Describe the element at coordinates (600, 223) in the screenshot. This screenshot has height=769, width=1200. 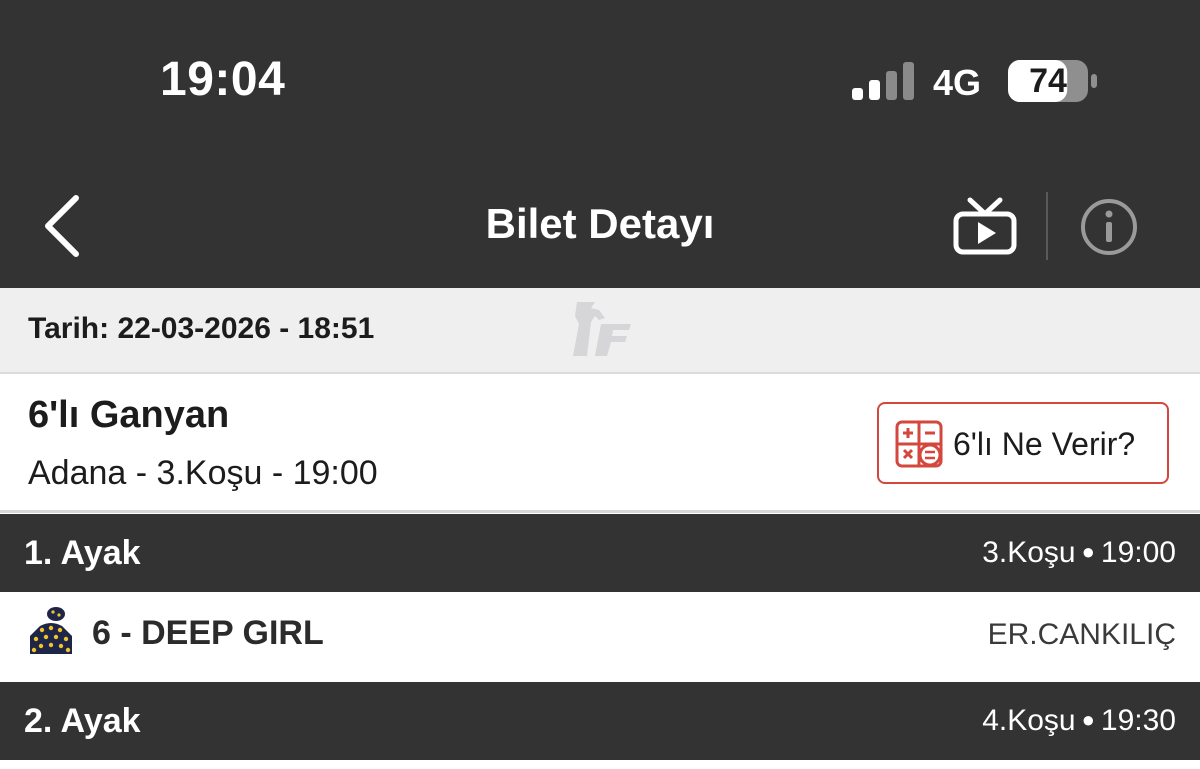
I see `page-title: Bilet Detayı` at that location.